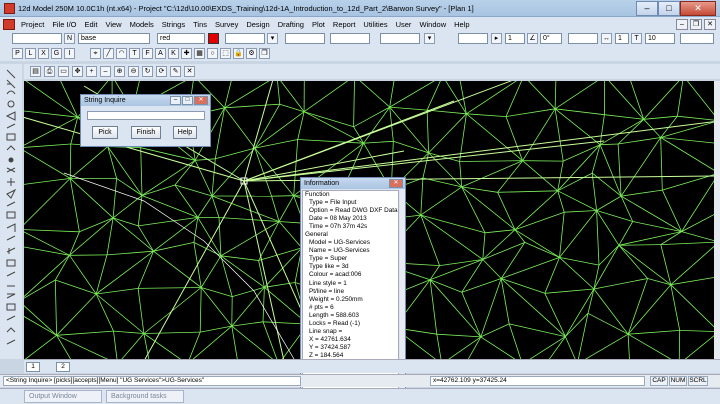 Image resolution: width=720 pixels, height=404 pixels. I want to click on vertical-scrollbar, so click(717, 220).